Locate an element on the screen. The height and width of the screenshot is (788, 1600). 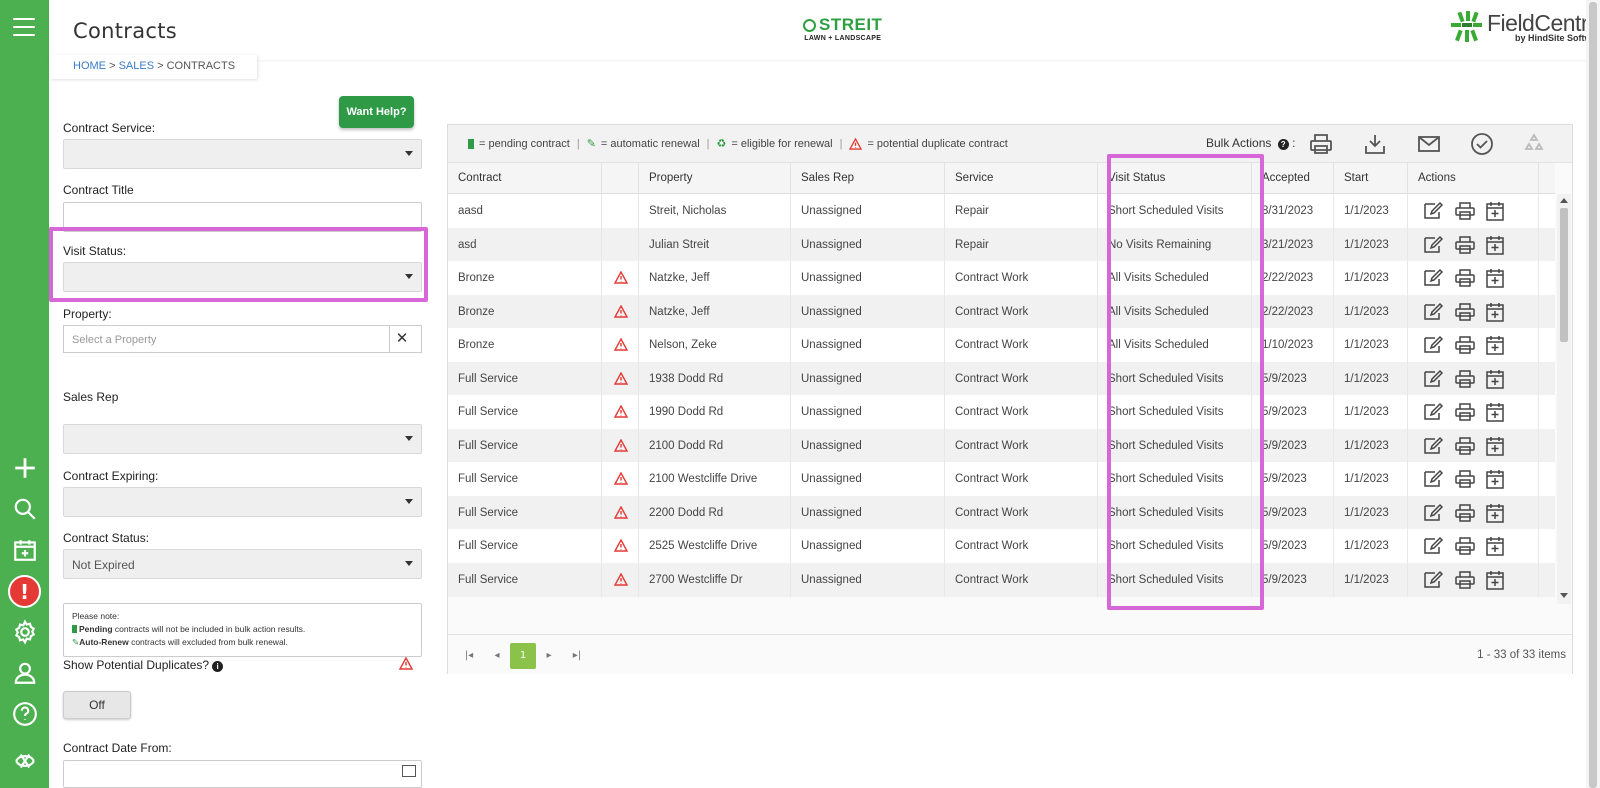
email-icon is located at coordinates (1429, 144).